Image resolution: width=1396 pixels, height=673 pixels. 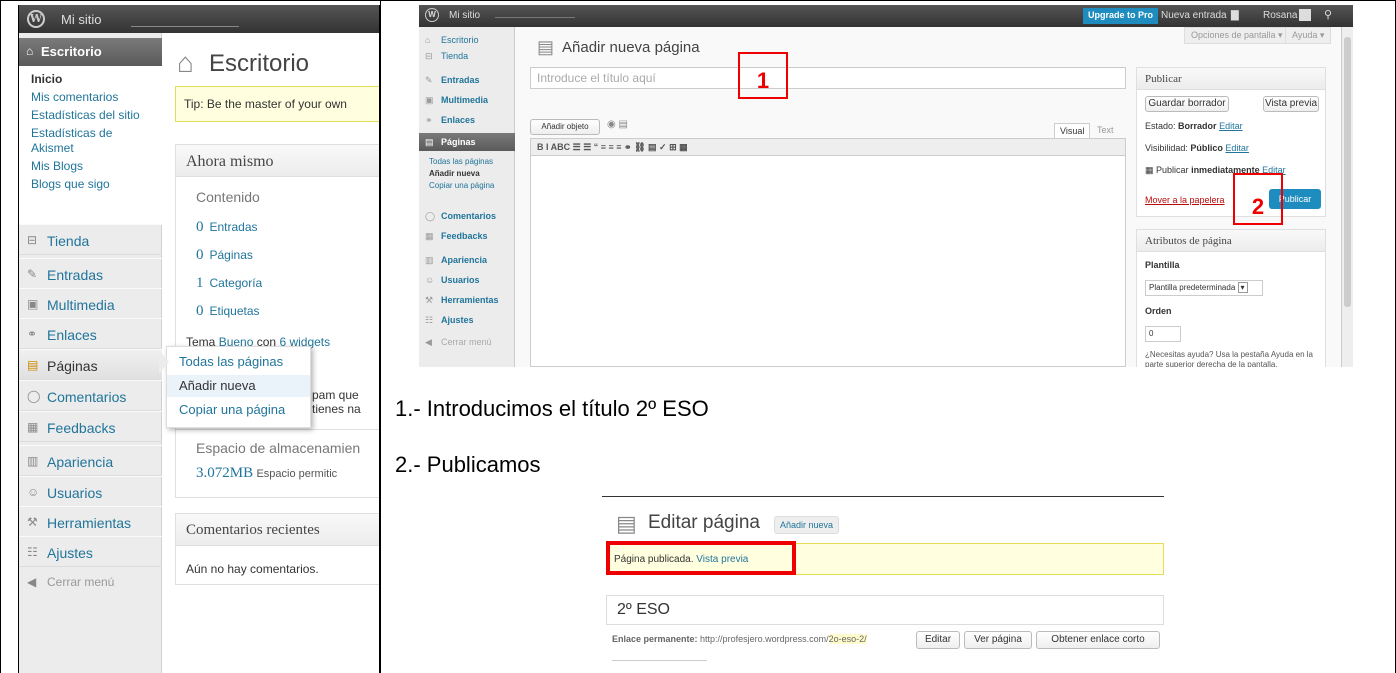 I want to click on tab-visual: Visual, so click(x=1072, y=131).